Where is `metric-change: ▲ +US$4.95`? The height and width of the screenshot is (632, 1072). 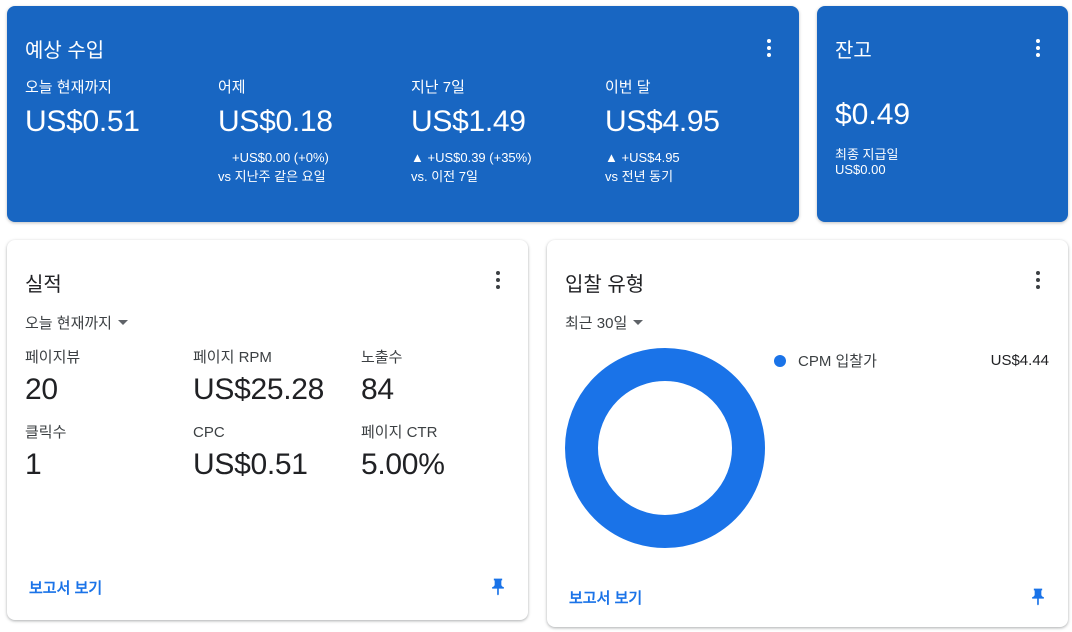 metric-change: ▲ +US$4.95 is located at coordinates (642, 157).